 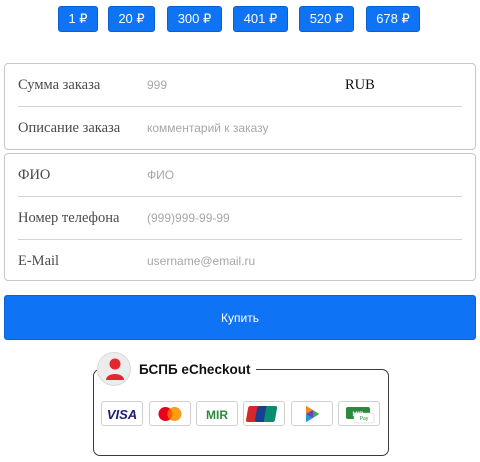 What do you see at coordinates (78, 19) in the screenshot?
I see `amount-button-1: 1 ₽` at bounding box center [78, 19].